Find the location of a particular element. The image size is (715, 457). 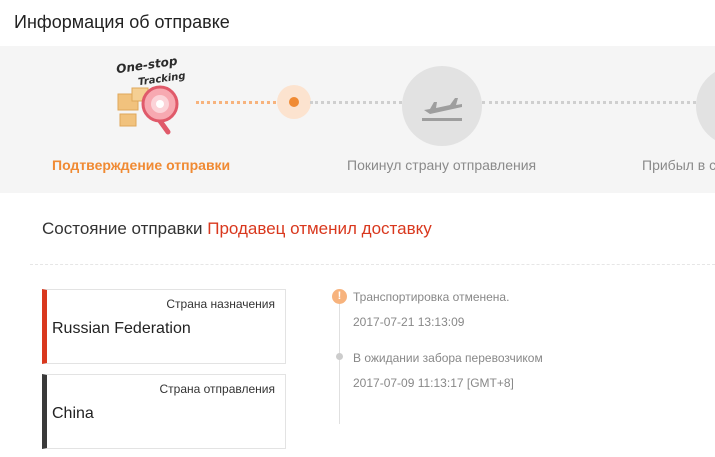

section-divider is located at coordinates (372, 264).